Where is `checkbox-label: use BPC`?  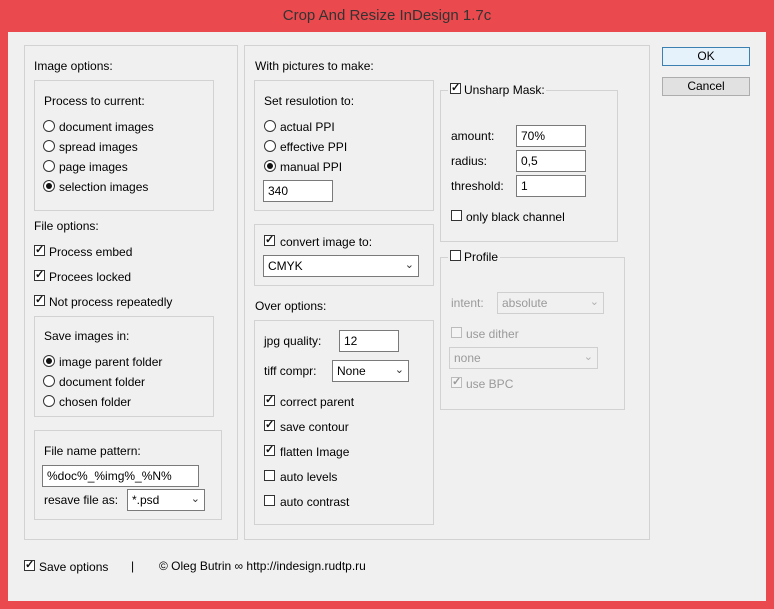
checkbox-label: use BPC is located at coordinates (490, 384).